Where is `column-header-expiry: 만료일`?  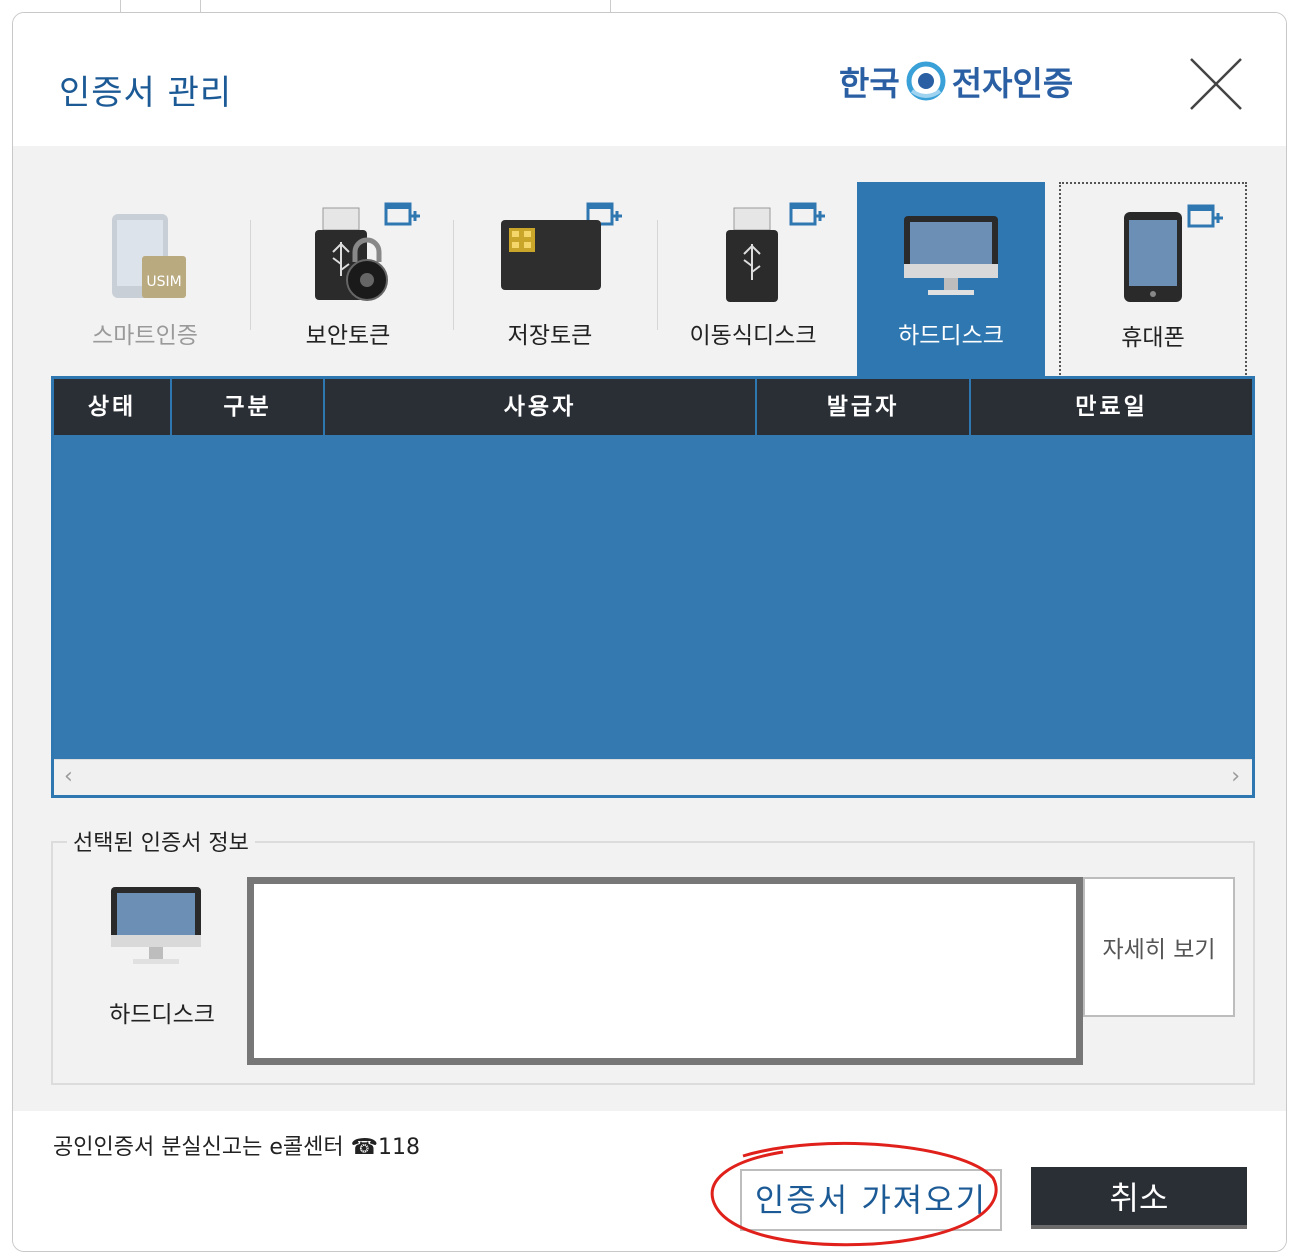
column-header-expiry: 만료일 is located at coordinates (1111, 407).